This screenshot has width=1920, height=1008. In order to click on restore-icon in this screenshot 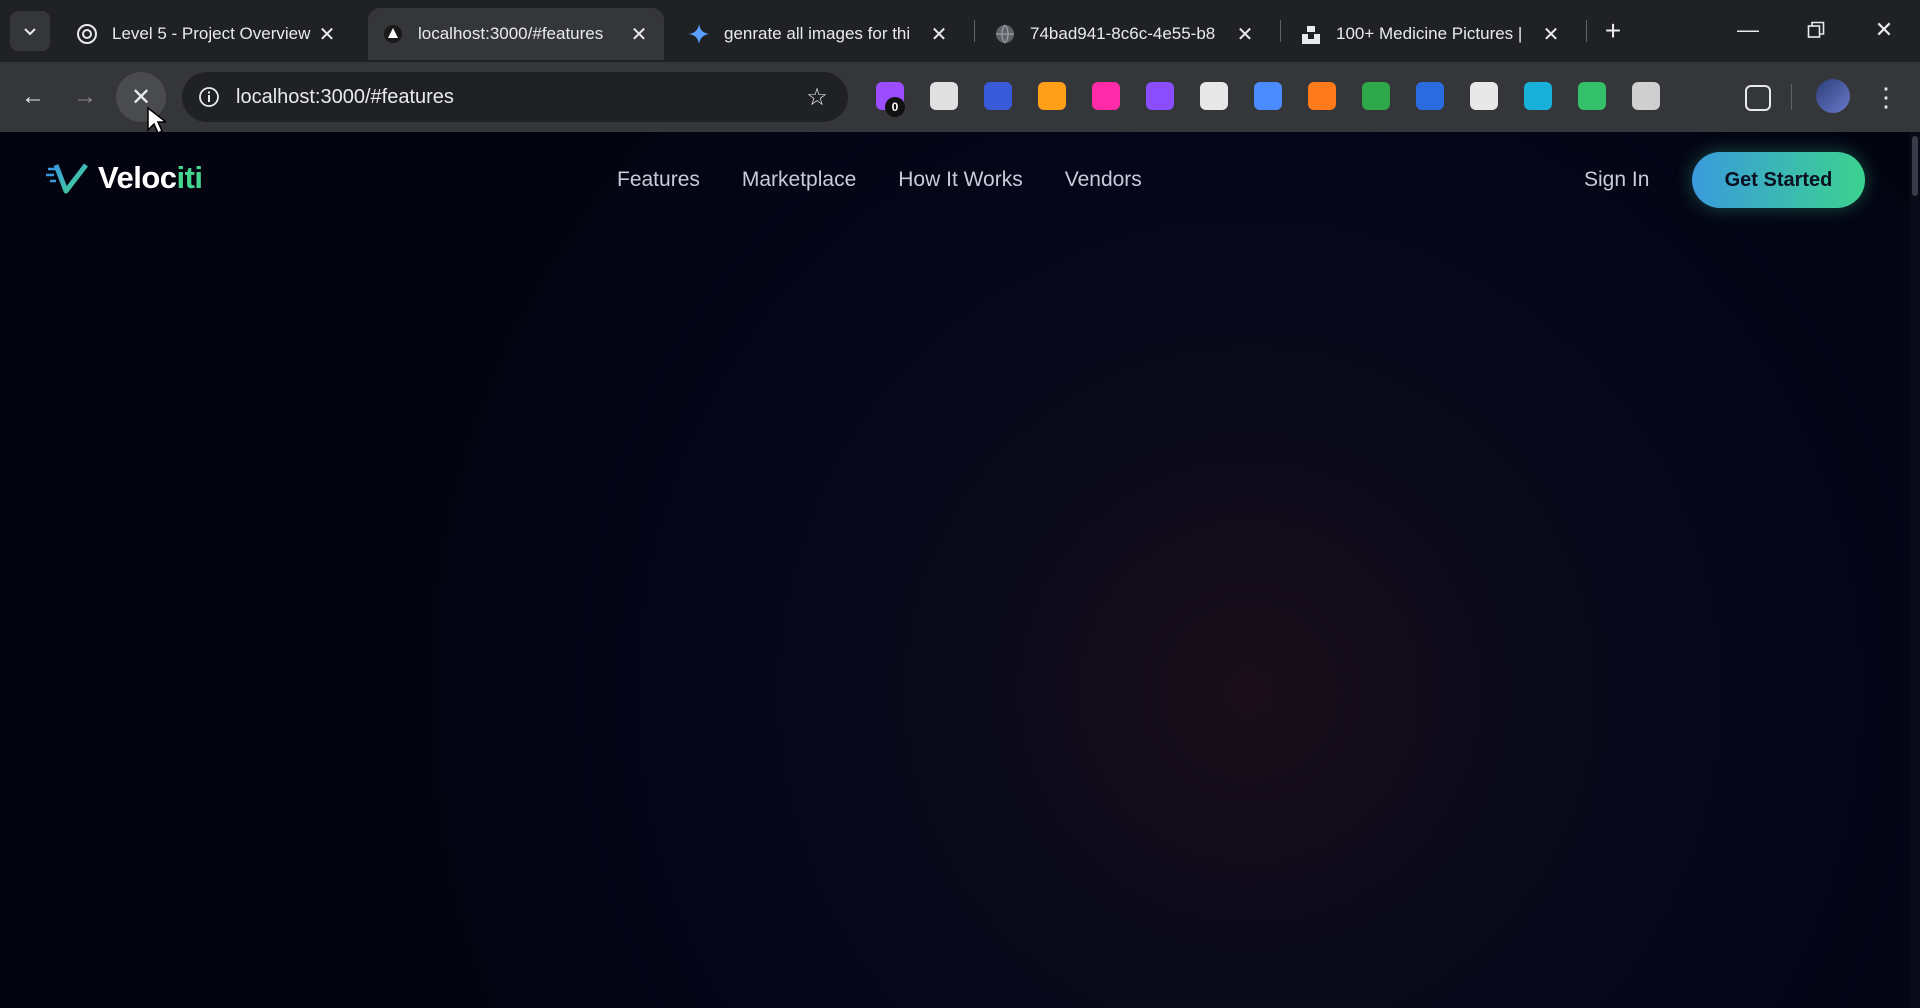, I will do `click(1816, 29)`.